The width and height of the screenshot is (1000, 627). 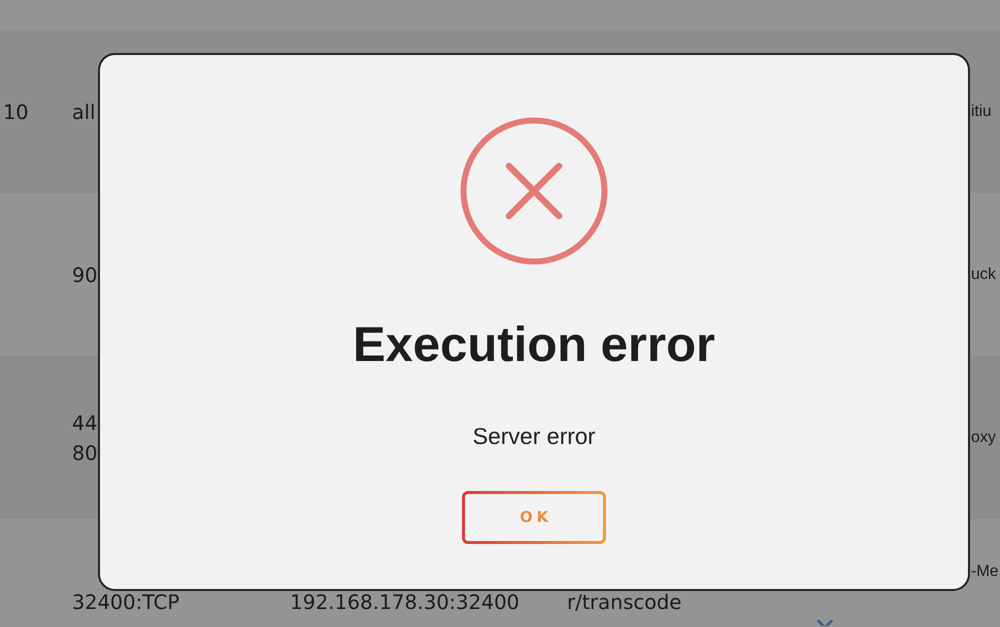 What do you see at coordinates (983, 274) in the screenshot?
I see `table-cell-text: uck` at bounding box center [983, 274].